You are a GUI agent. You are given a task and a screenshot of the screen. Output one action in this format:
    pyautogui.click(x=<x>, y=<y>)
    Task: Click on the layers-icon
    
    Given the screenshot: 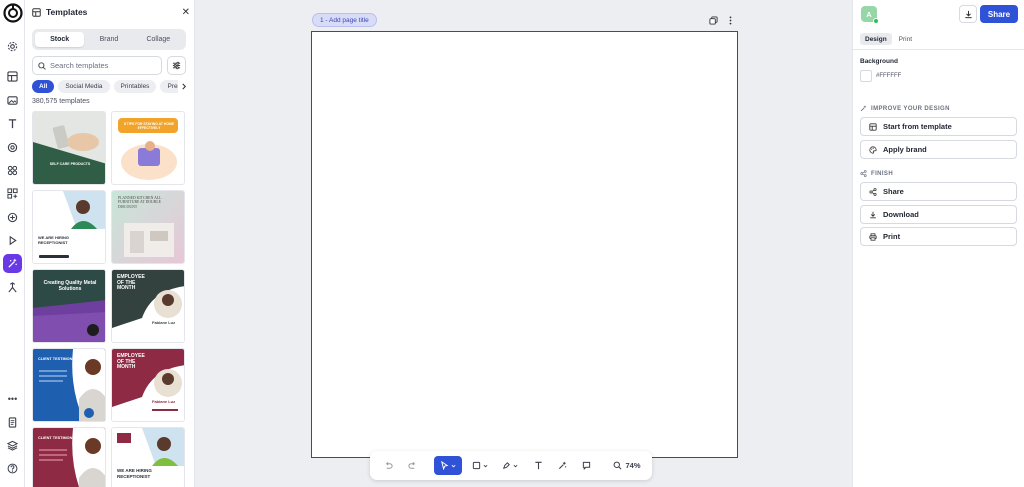 What is the action you would take?
    pyautogui.click(x=12, y=445)
    